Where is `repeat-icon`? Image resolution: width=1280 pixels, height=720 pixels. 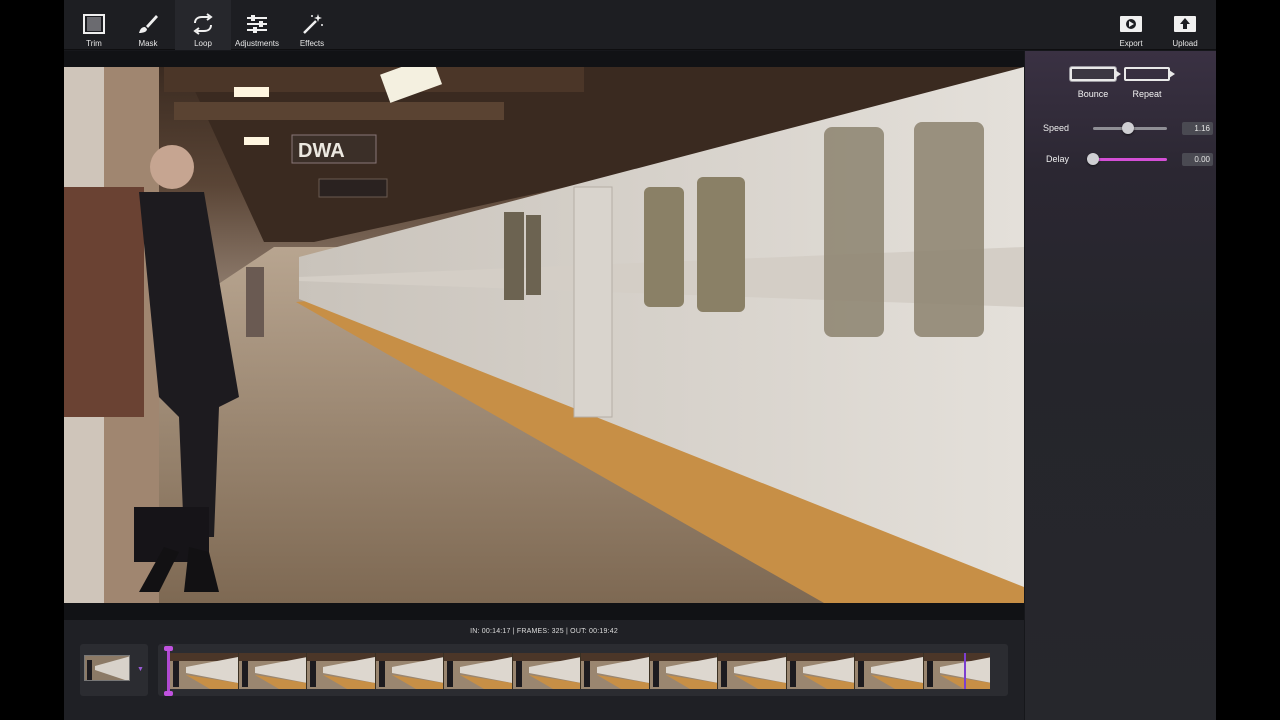 repeat-icon is located at coordinates (1149, 74).